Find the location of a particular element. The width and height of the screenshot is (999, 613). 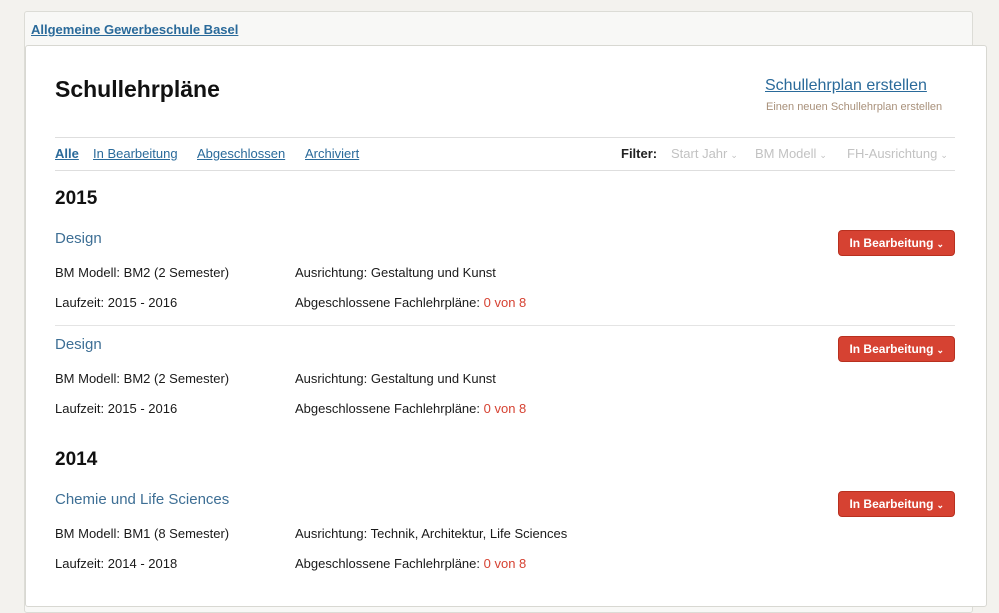

filter-start-jahr: Start Jahr ⌄ is located at coordinates (704, 153).